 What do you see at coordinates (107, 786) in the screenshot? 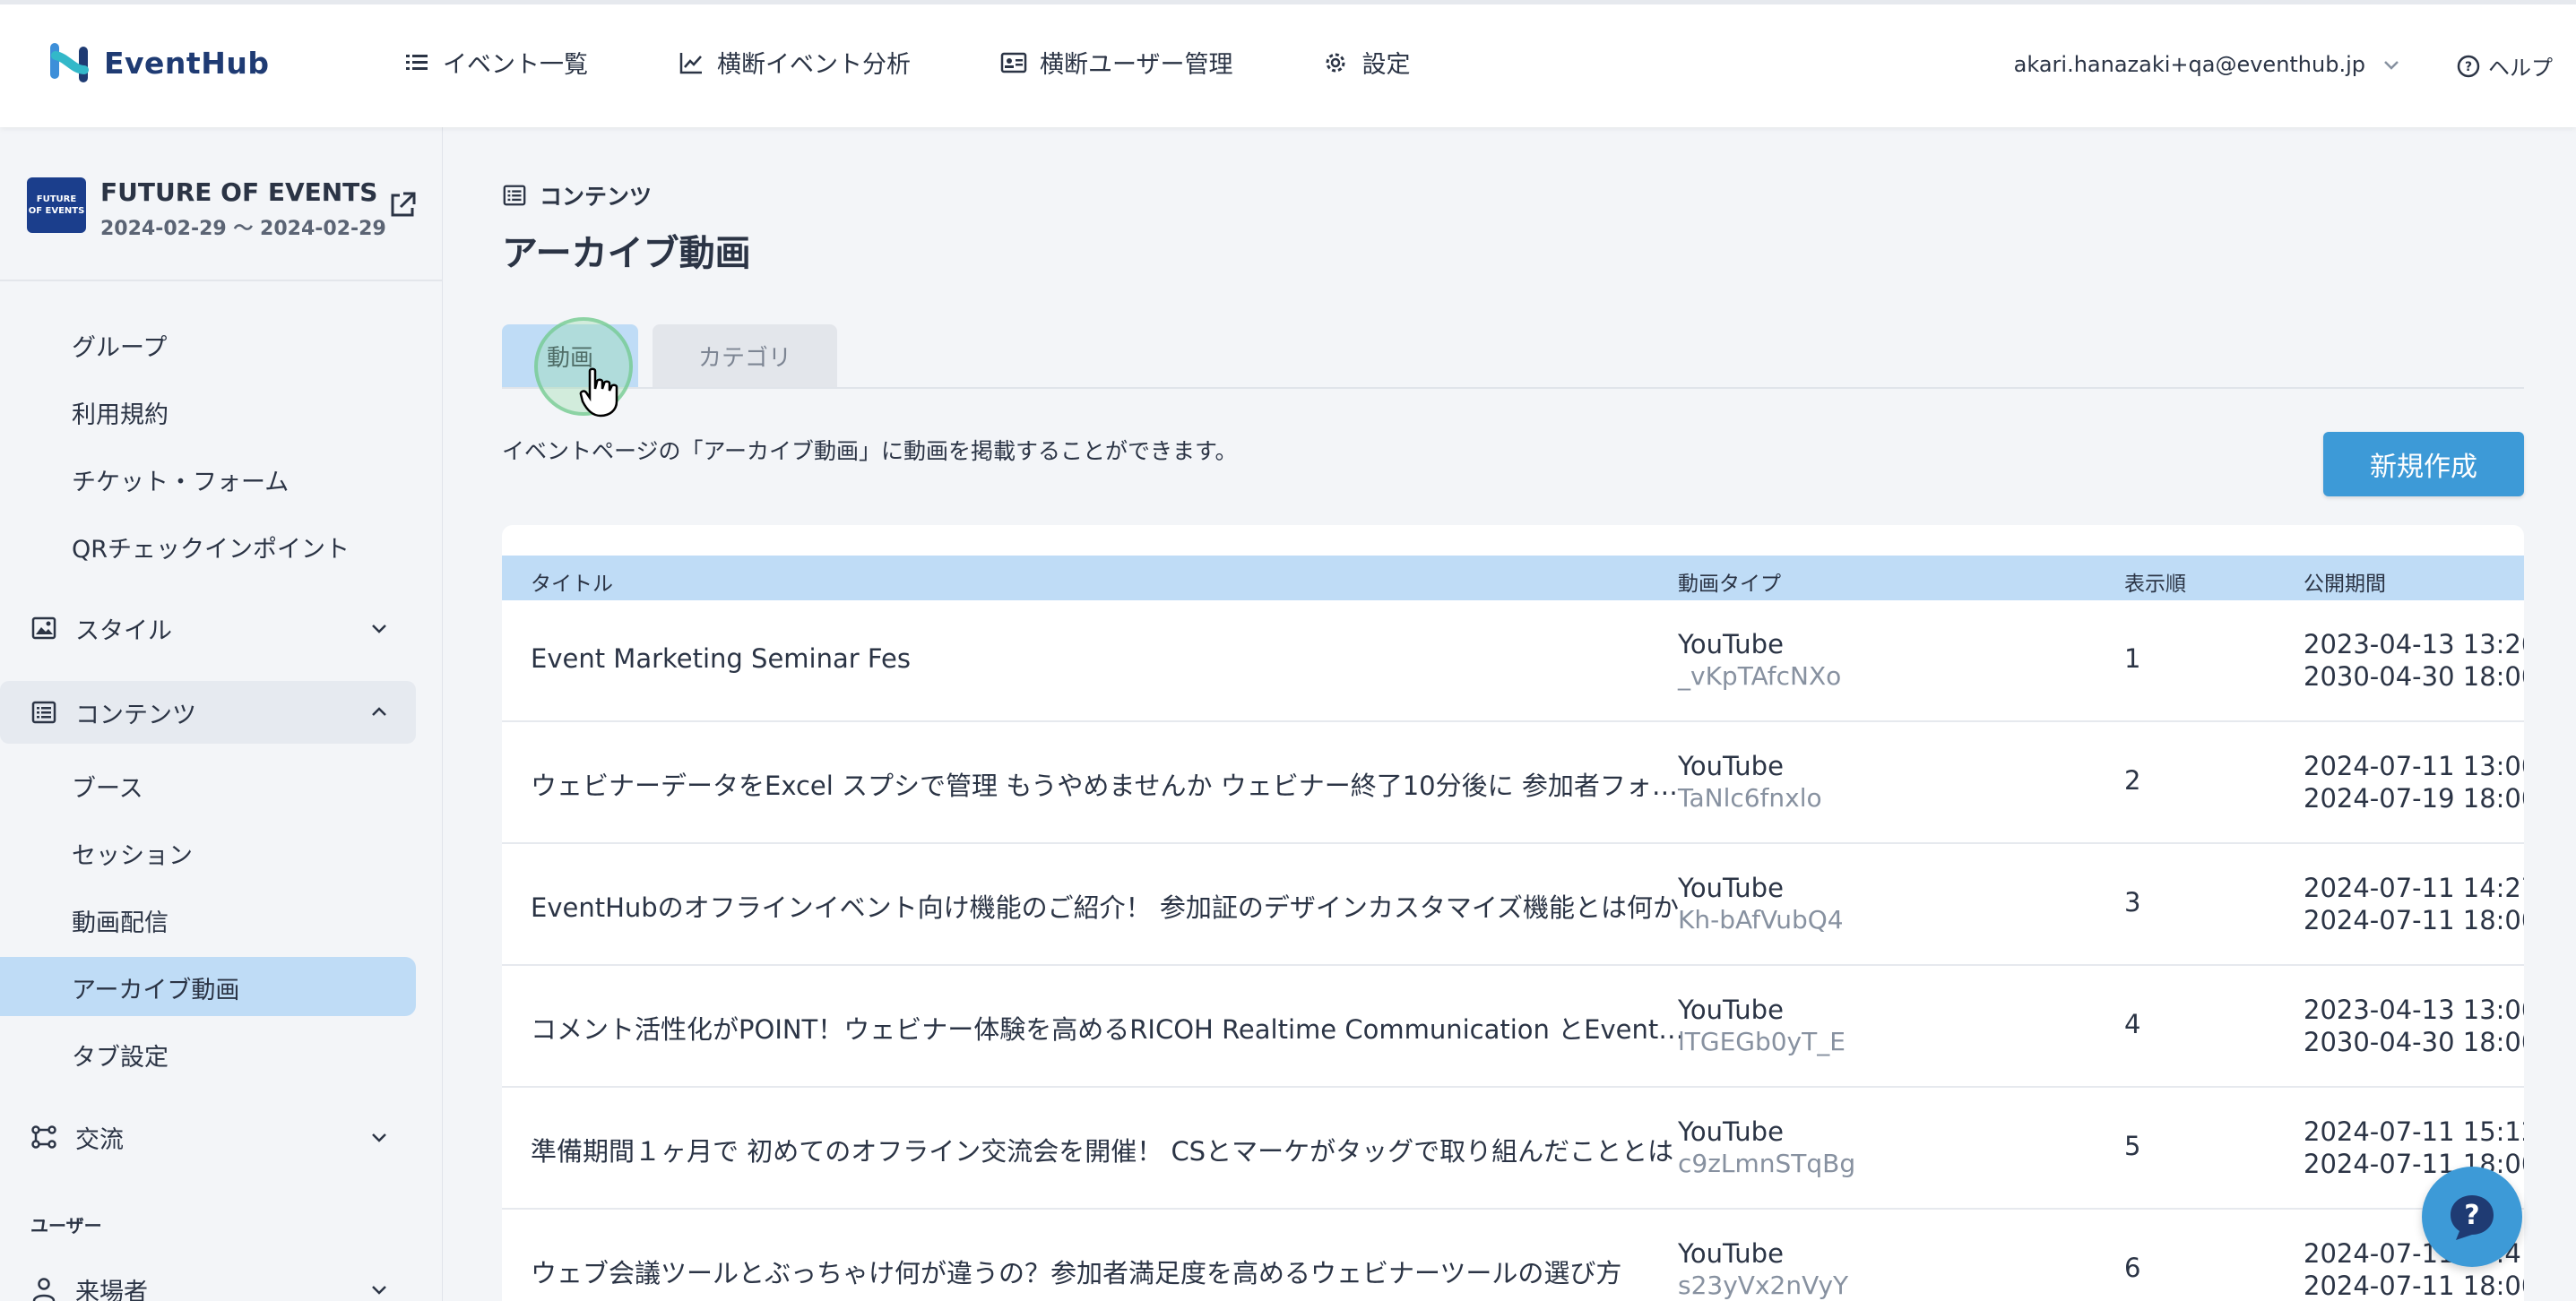
I see `sidebar-item-booth: ブース` at bounding box center [107, 786].